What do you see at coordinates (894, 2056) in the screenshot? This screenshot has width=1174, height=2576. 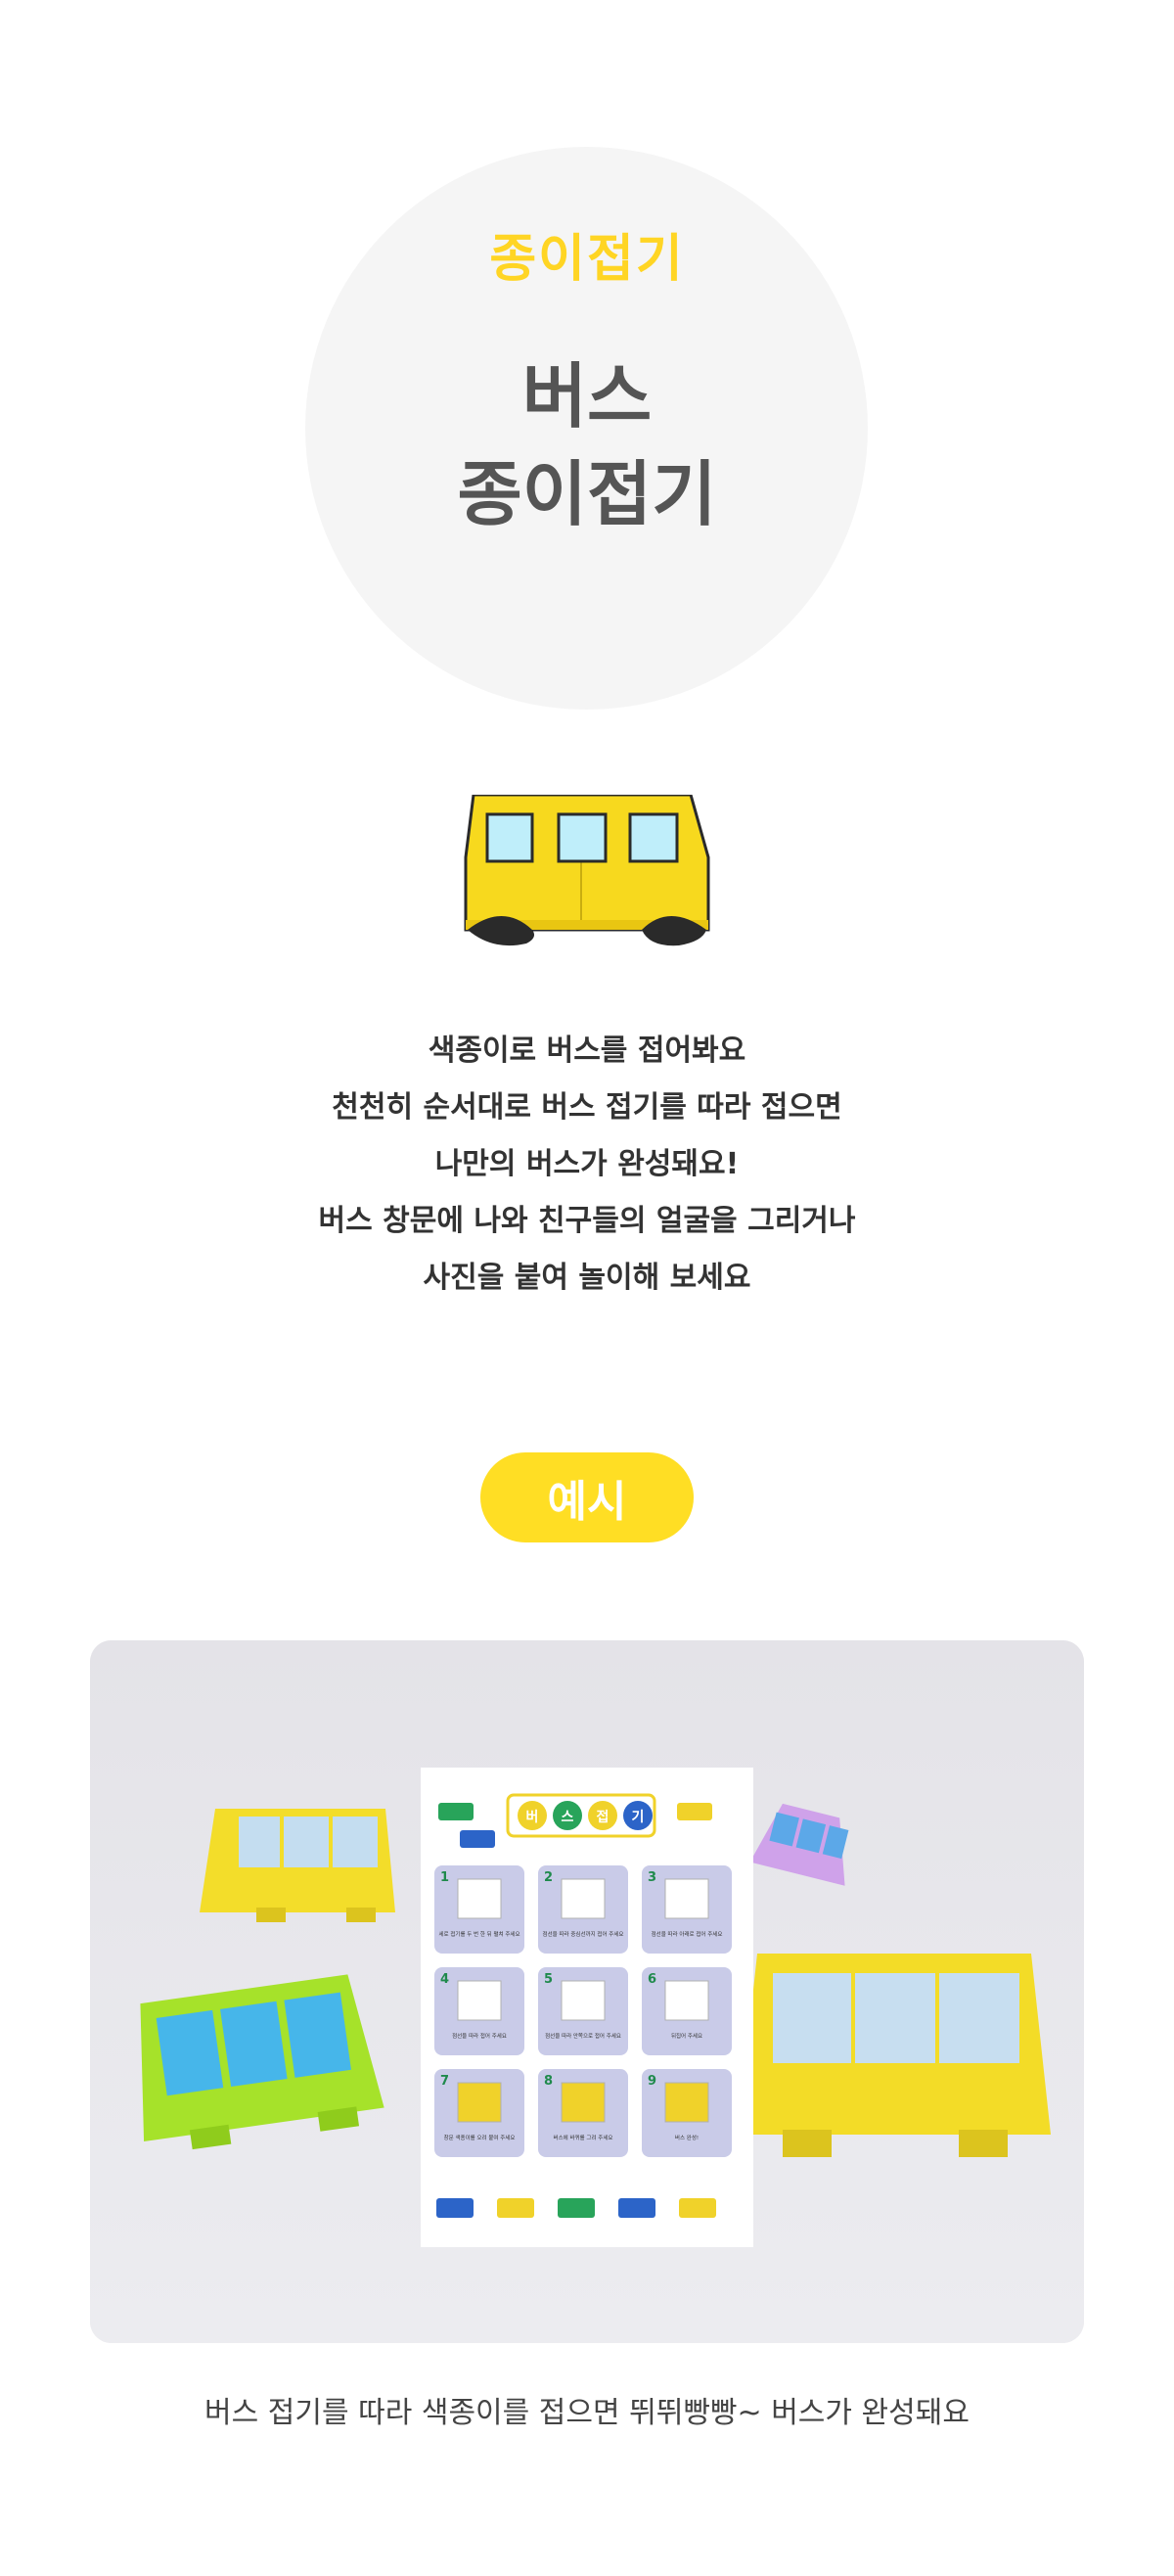 I see `origami-bus-yellow-large` at bounding box center [894, 2056].